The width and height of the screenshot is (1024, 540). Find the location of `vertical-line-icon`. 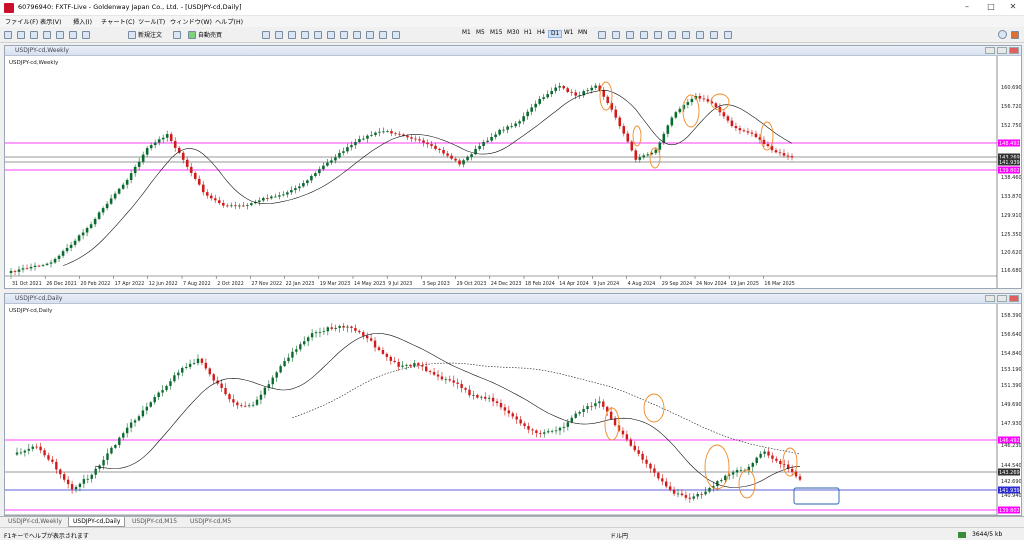

vertical-line-icon is located at coordinates (630, 34).